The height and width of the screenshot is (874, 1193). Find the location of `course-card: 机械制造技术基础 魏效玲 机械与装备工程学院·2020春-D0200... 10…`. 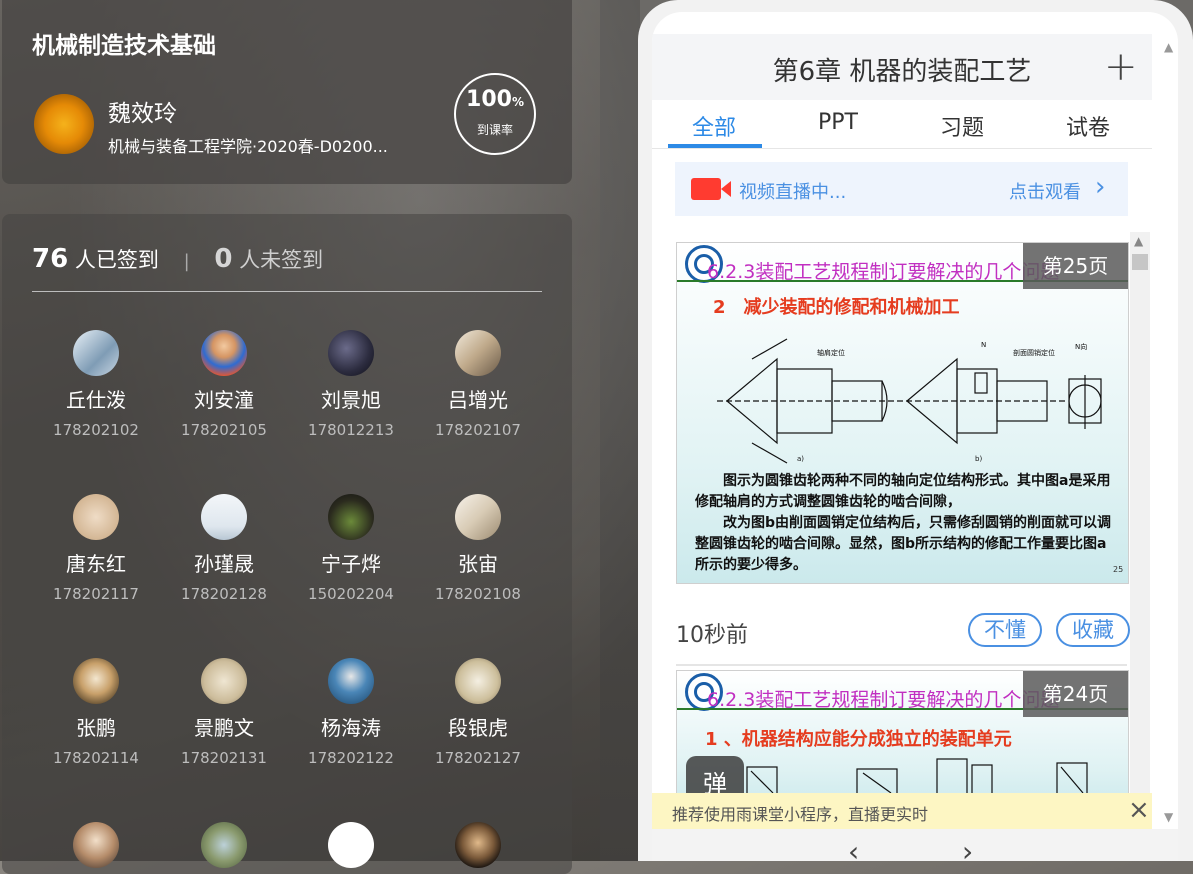

course-card: 机械制造技术基础 魏效玲 机械与装备工程学院·2020春-D0200... 10… is located at coordinates (287, 92).